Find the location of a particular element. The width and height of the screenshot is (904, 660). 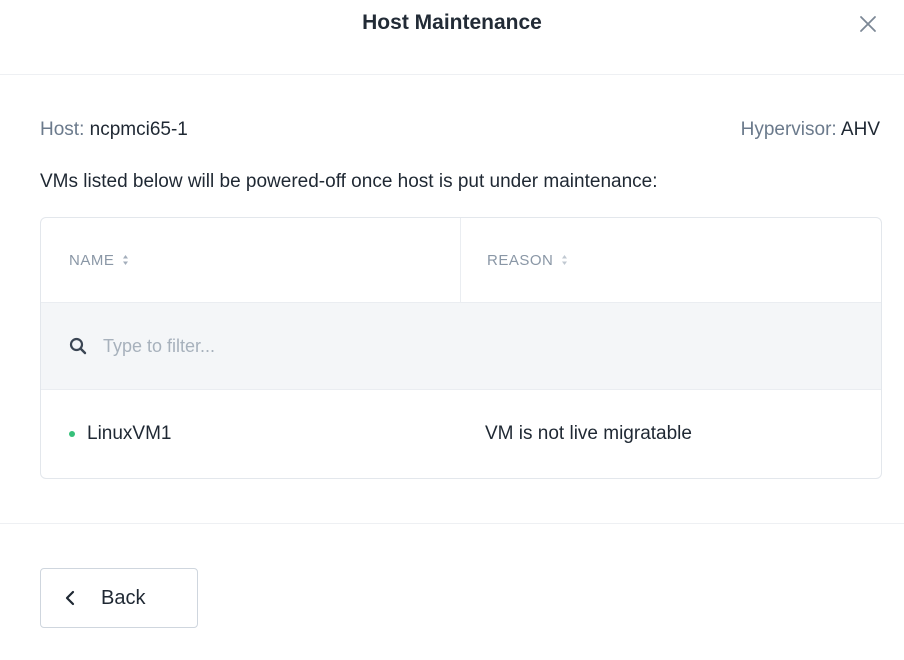

column-header-name: NAME is located at coordinates (251, 260).